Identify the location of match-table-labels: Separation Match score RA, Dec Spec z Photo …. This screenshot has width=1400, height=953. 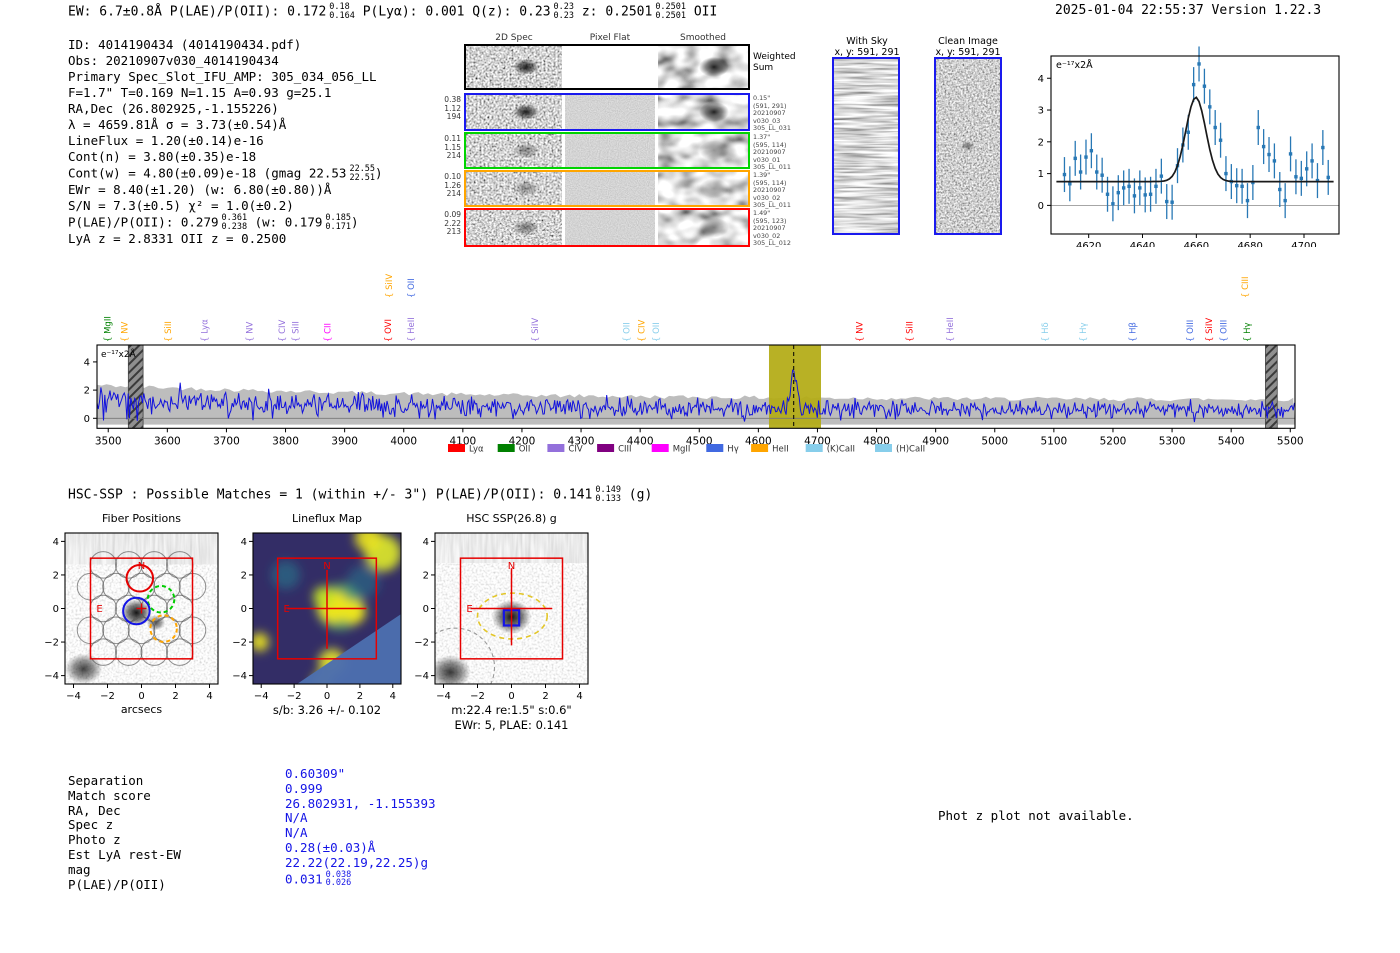
(124, 832).